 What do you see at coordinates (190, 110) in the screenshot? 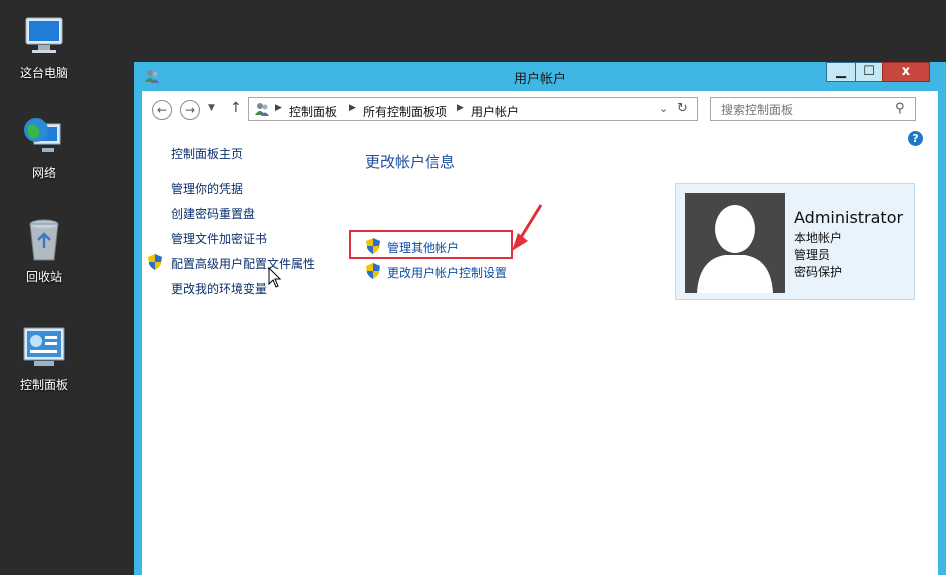
I see `forward-button: →` at bounding box center [190, 110].